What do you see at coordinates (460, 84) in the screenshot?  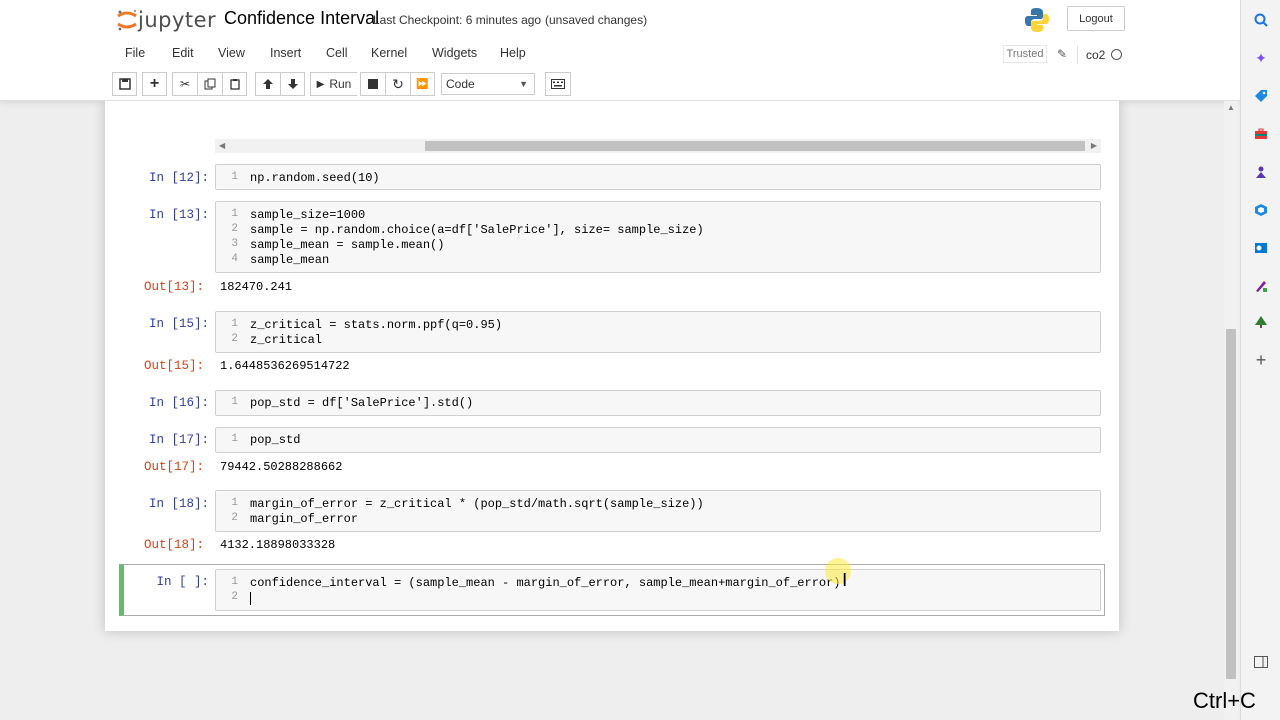 I see `cell-type-value: Code` at bounding box center [460, 84].